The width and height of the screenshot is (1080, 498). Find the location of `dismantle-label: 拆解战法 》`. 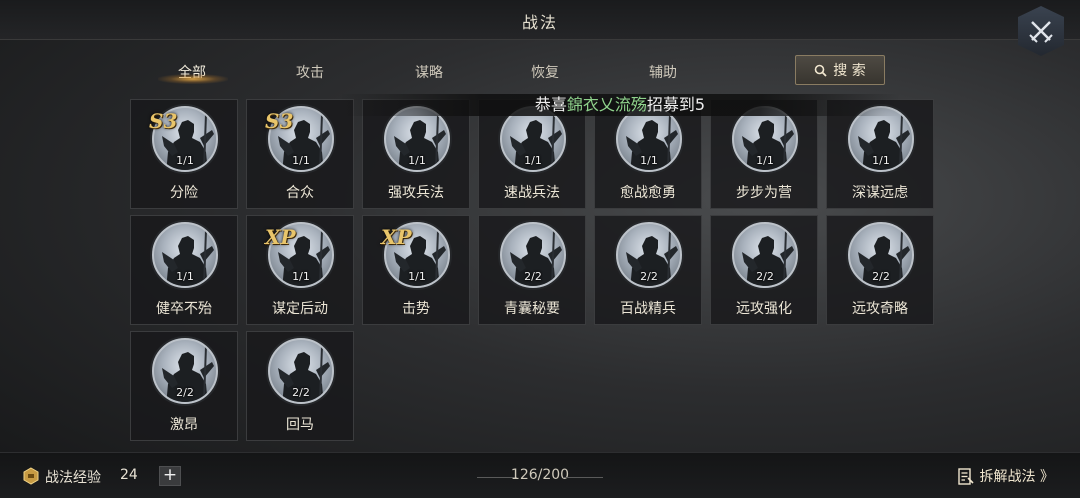

dismantle-label: 拆解战法 》 is located at coordinates (1016, 477).